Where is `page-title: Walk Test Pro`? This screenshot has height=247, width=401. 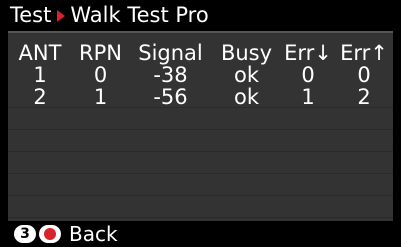
page-title: Walk Test Pro is located at coordinates (139, 15).